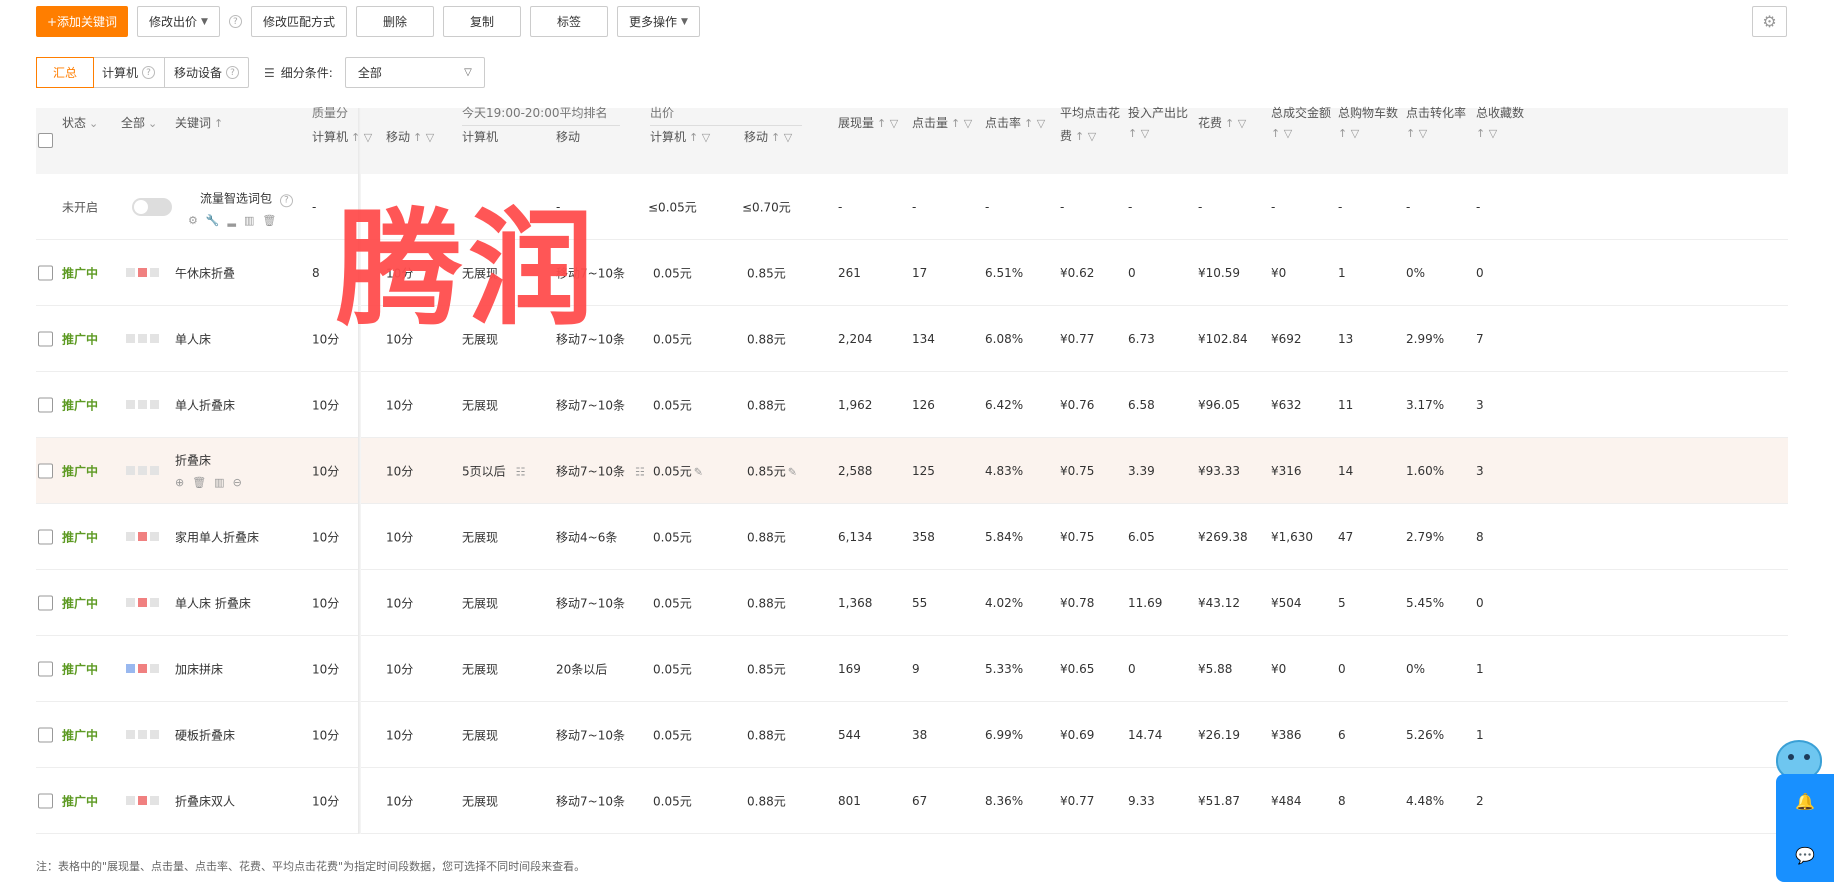  Describe the element at coordinates (236, 220) in the screenshot. I see `package-action-icons: ⚙🔧▂▥🗑` at that location.